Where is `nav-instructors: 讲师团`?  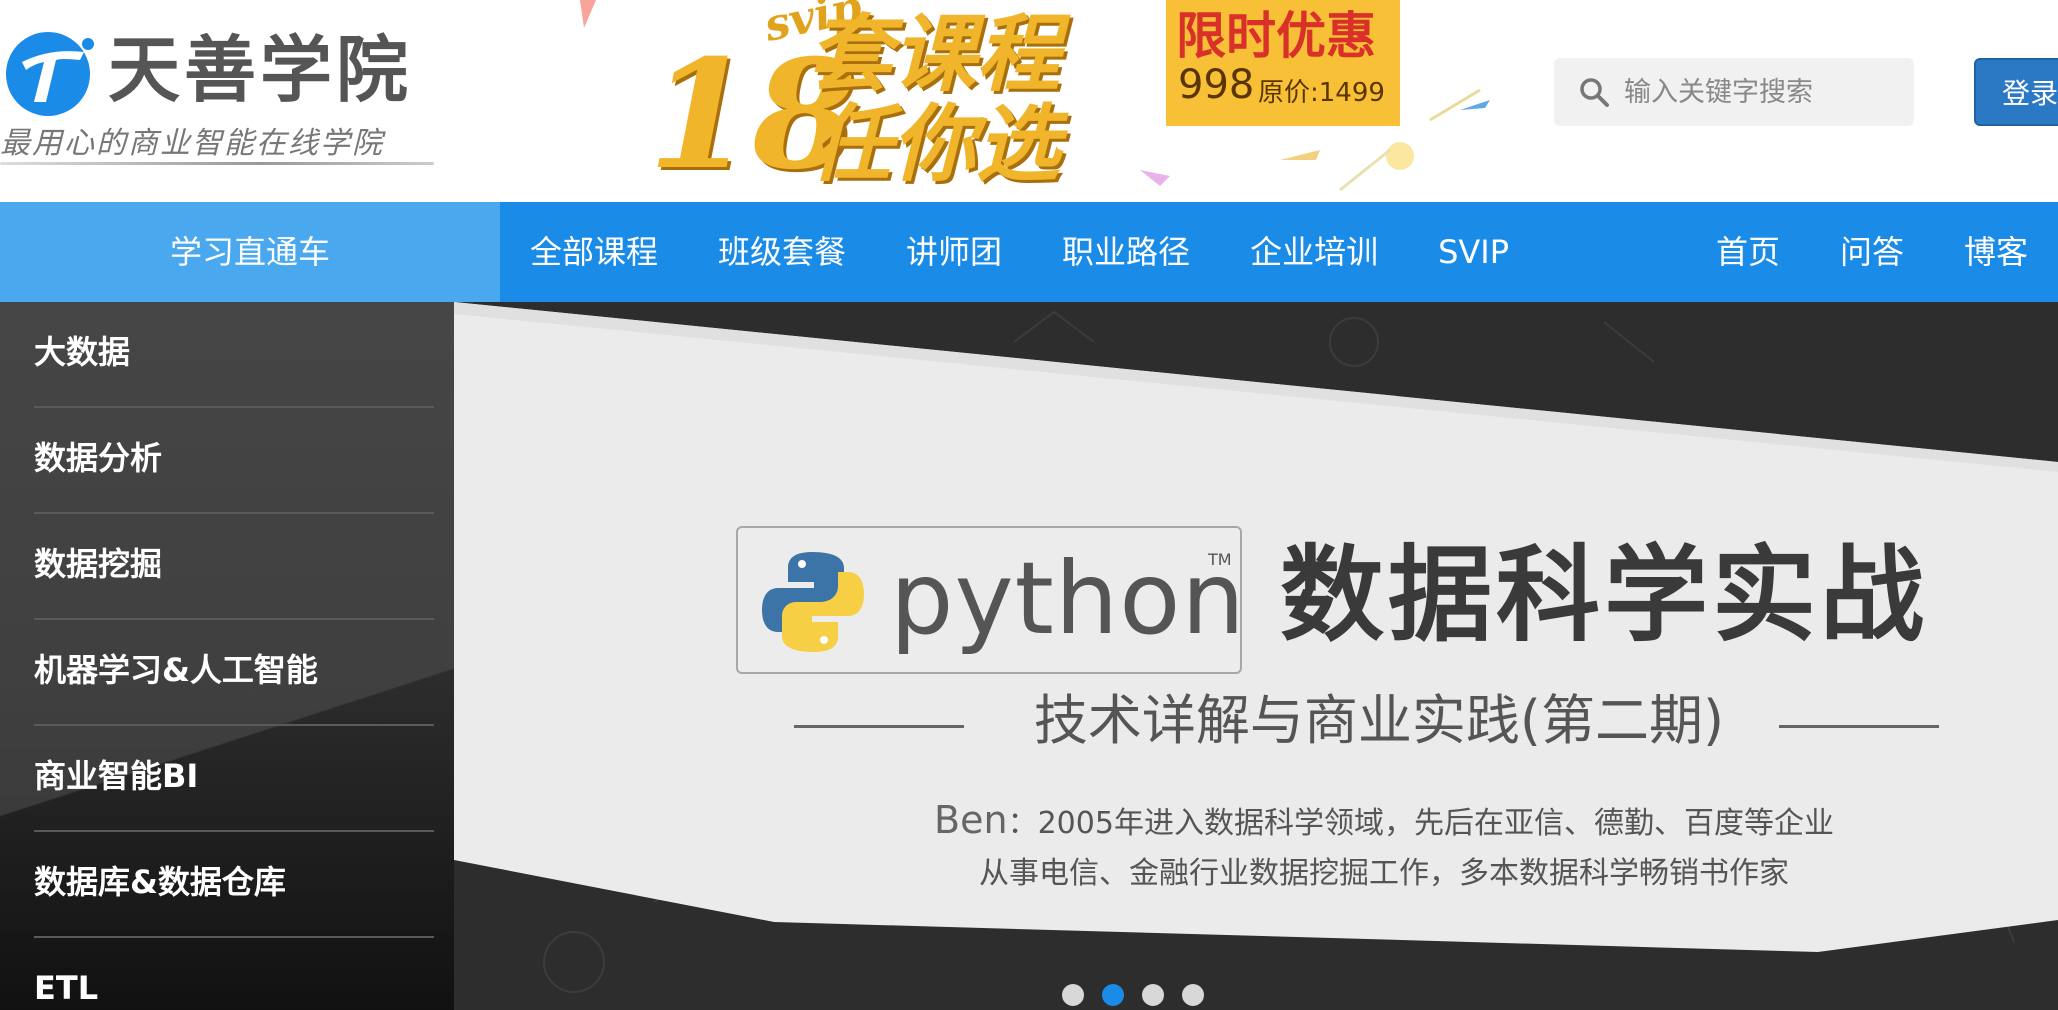 nav-instructors: 讲师团 is located at coordinates (954, 252).